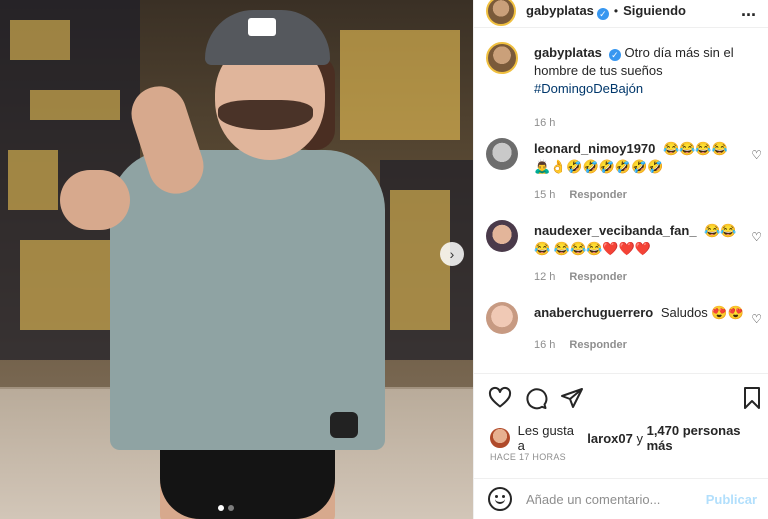 Image resolution: width=768 pixels, height=519 pixels. What do you see at coordinates (231, 508) in the screenshot?
I see `carousel-dot` at bounding box center [231, 508].